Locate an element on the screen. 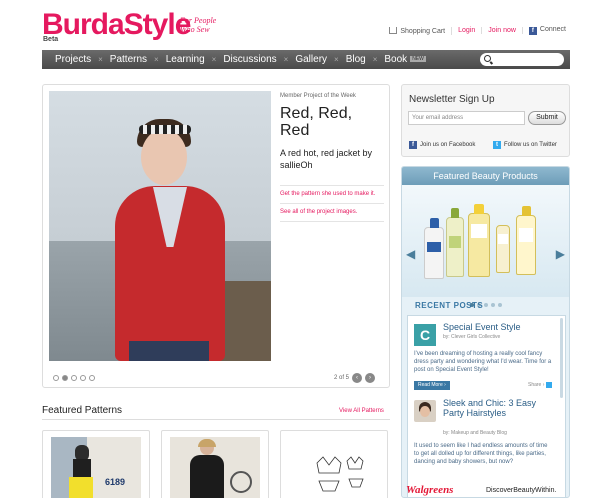 This screenshot has height=498, width=600. submit-button: Submit is located at coordinates (547, 118).